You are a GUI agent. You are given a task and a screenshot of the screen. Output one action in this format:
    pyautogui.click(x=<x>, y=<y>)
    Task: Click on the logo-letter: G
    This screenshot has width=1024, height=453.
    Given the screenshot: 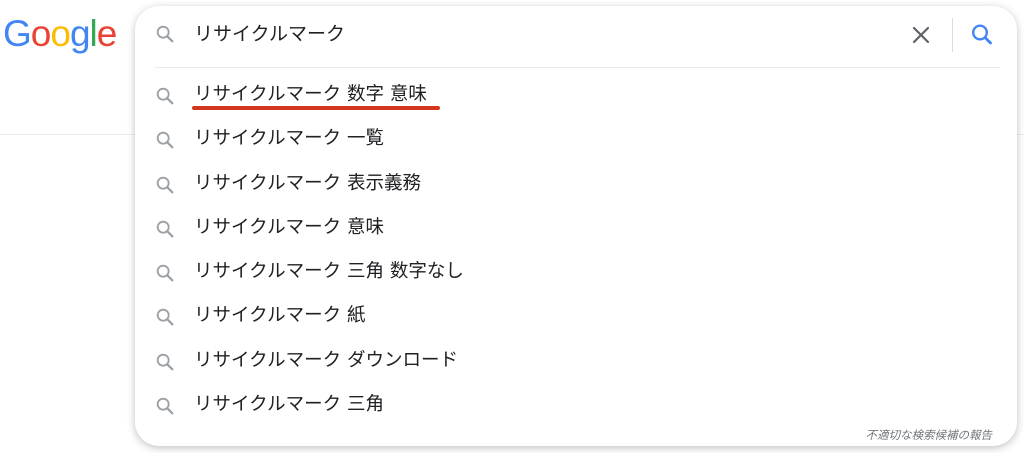 What is the action you would take?
    pyautogui.click(x=17, y=33)
    